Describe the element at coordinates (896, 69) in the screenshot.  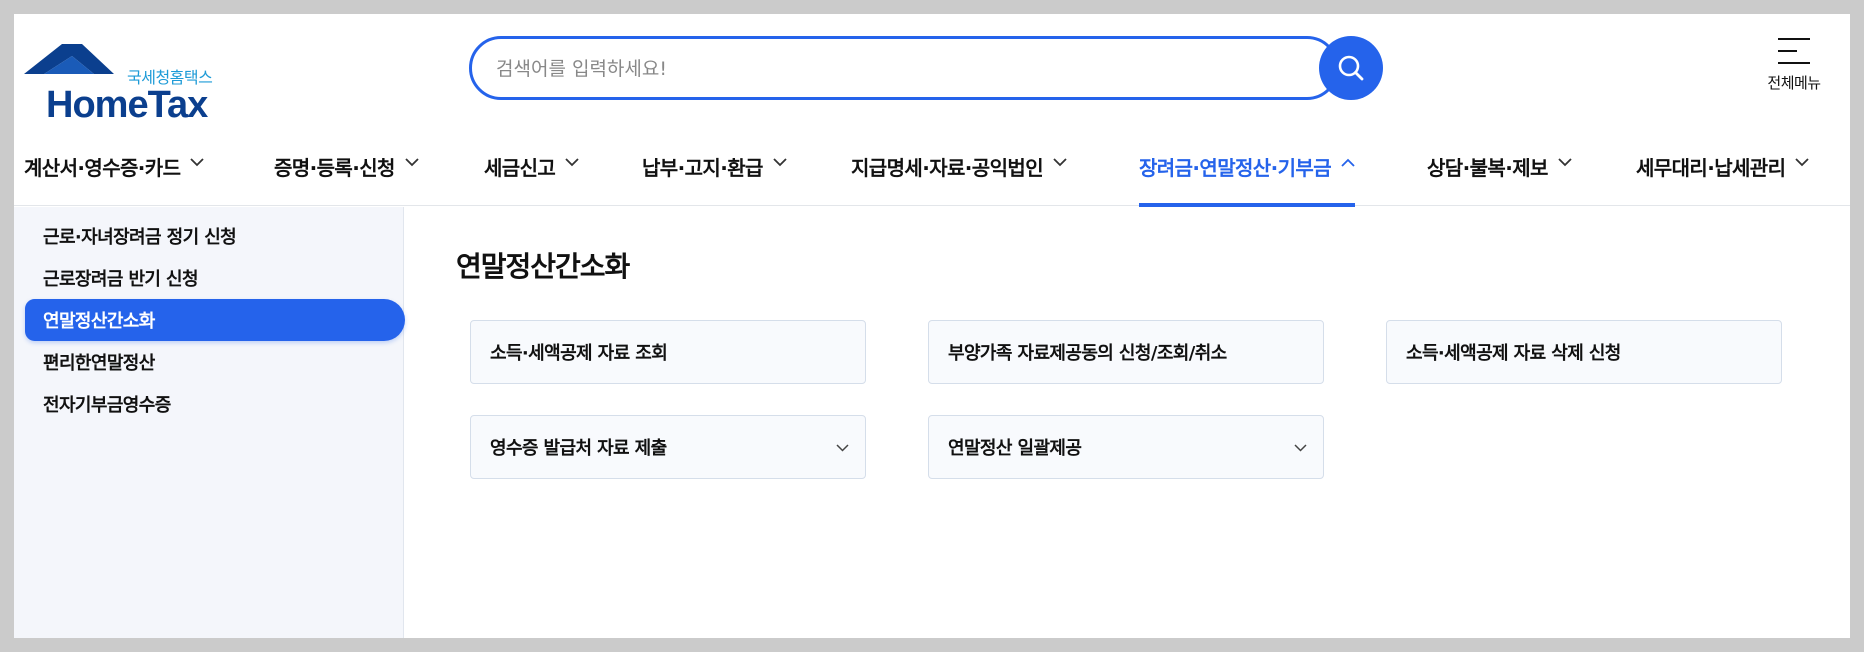
I see `search-input` at that location.